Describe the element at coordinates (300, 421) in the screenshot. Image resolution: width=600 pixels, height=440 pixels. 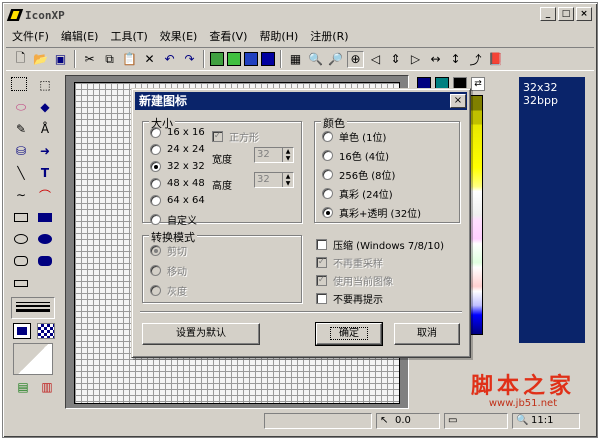
I see `status-bar: ↖ 0.0 ▭ 🔍 11:1` at that location.